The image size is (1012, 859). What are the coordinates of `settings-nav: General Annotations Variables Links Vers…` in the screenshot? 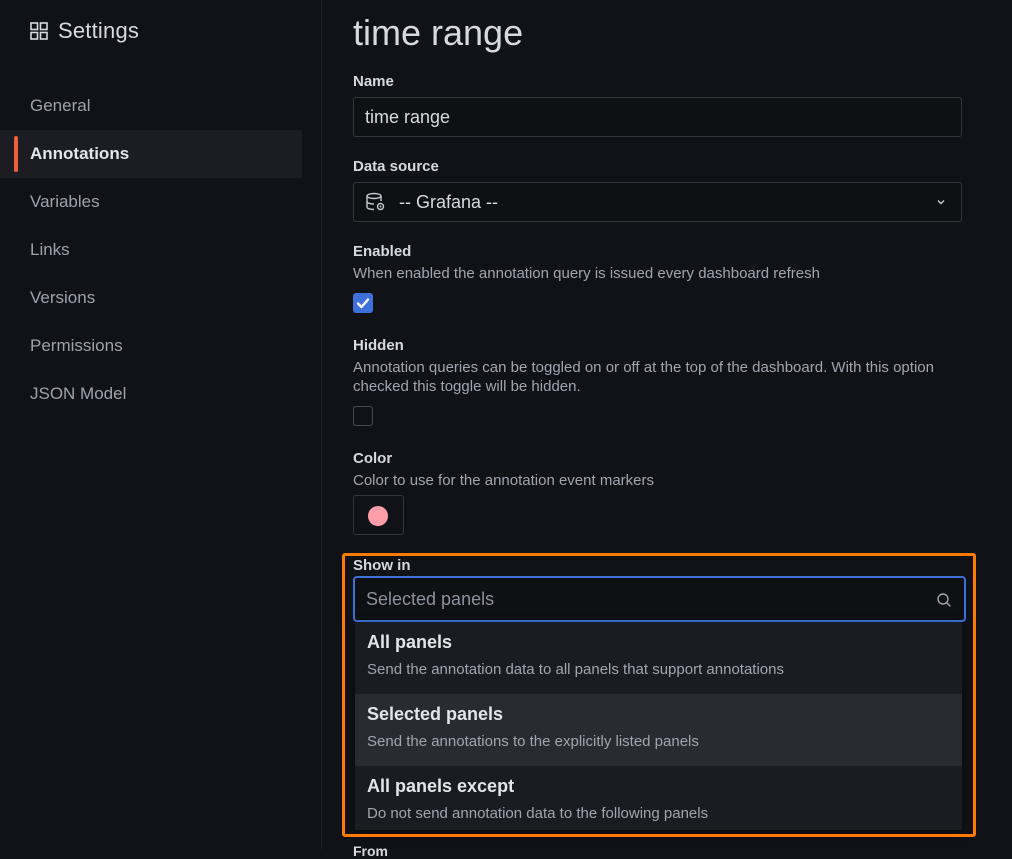 It's located at (151, 250).